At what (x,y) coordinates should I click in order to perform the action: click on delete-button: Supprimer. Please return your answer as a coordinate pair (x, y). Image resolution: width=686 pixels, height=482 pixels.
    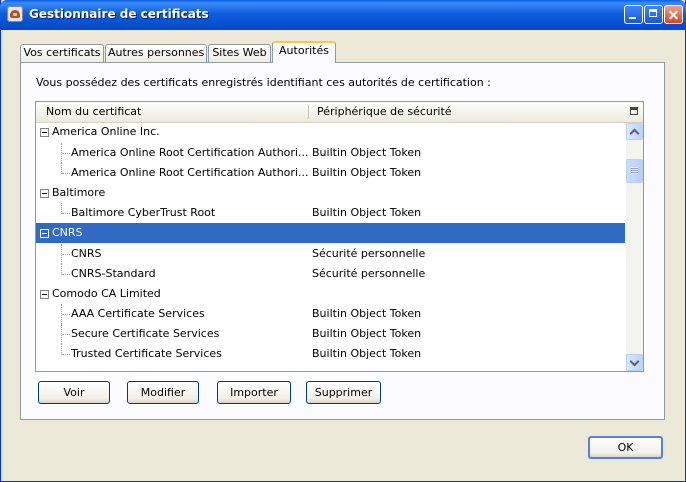
    Looking at the image, I should click on (343, 392).